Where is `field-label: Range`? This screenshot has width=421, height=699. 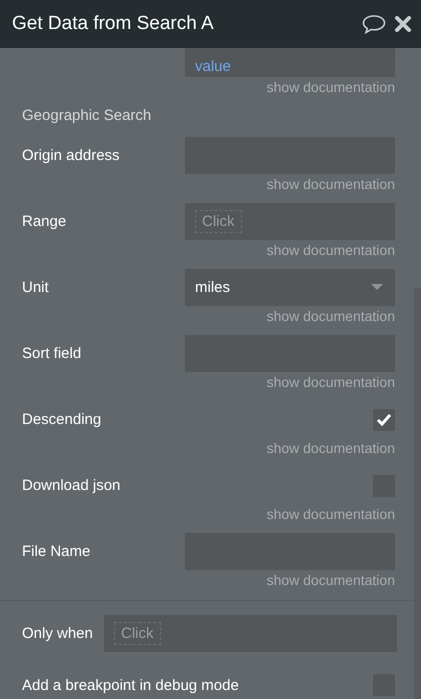 field-label: Range is located at coordinates (44, 221).